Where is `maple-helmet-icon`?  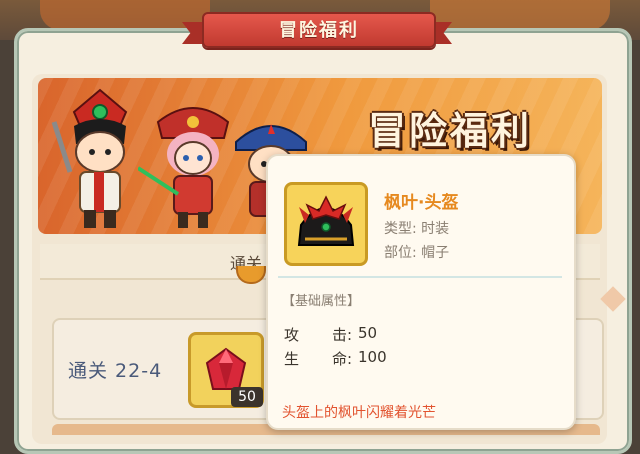 maple-helmet-icon is located at coordinates (326, 220).